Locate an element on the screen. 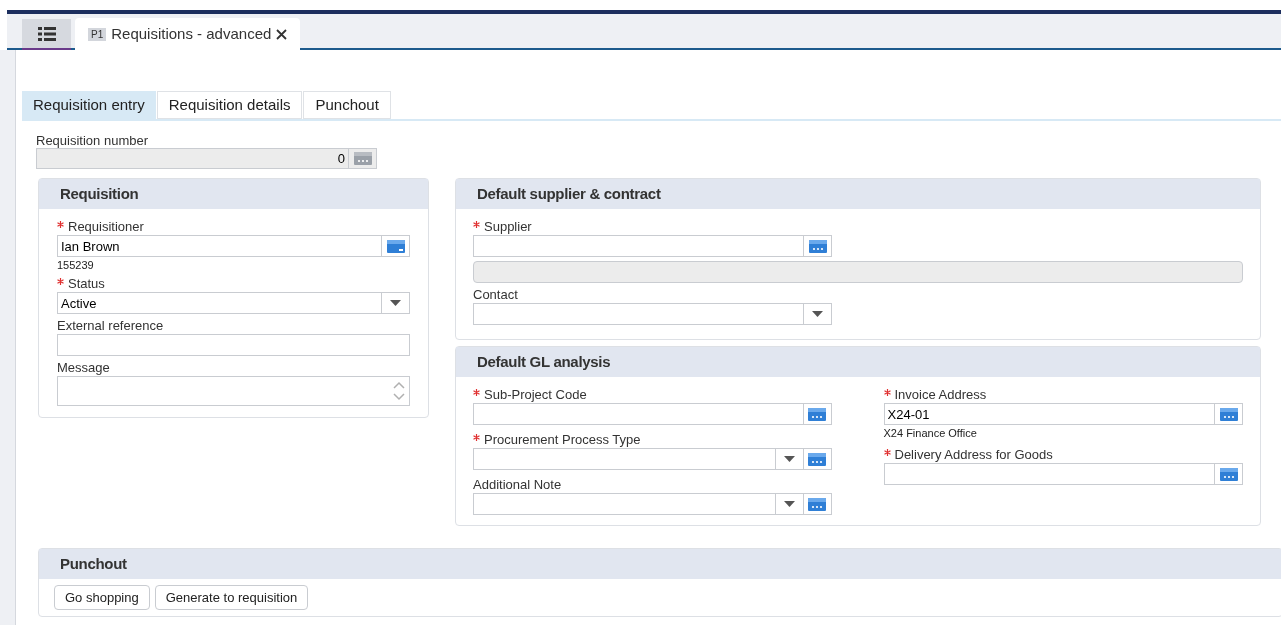  section-title: Default supplier & contract is located at coordinates (569, 193).